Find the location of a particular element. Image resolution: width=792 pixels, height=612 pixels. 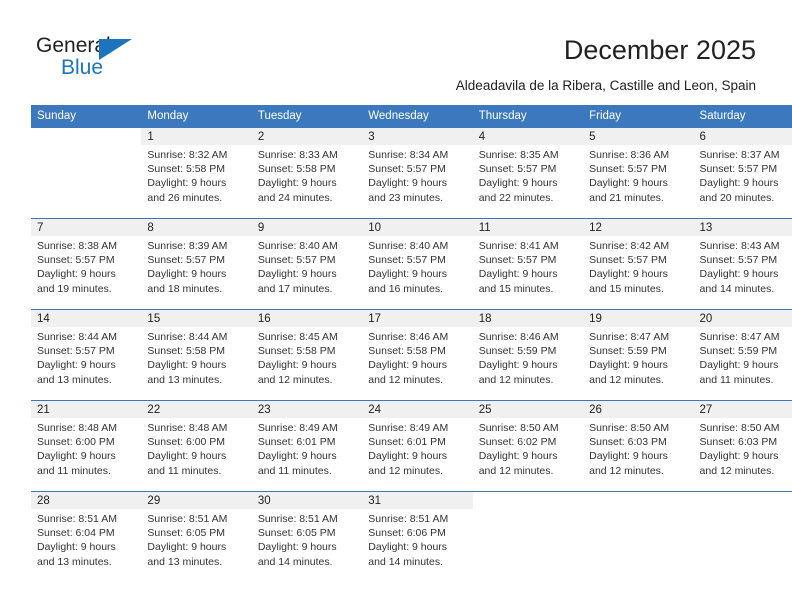

day-info-line: Sunrise: 8:45 AM is located at coordinates (297, 337).